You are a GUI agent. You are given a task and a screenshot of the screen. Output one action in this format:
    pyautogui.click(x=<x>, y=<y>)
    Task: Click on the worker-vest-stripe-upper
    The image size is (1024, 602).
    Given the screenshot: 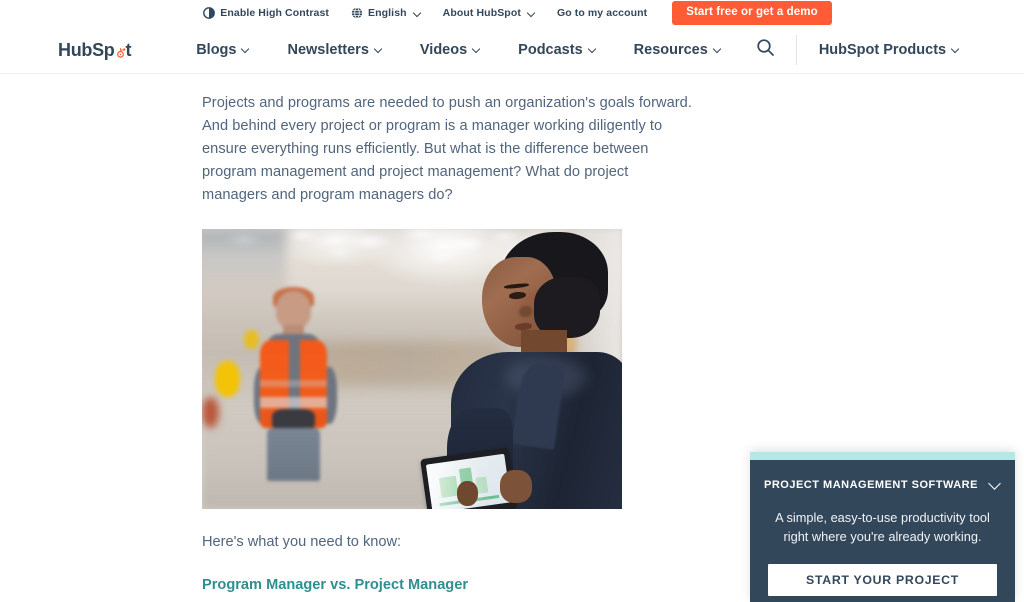 What is the action you would take?
    pyautogui.click(x=293, y=383)
    